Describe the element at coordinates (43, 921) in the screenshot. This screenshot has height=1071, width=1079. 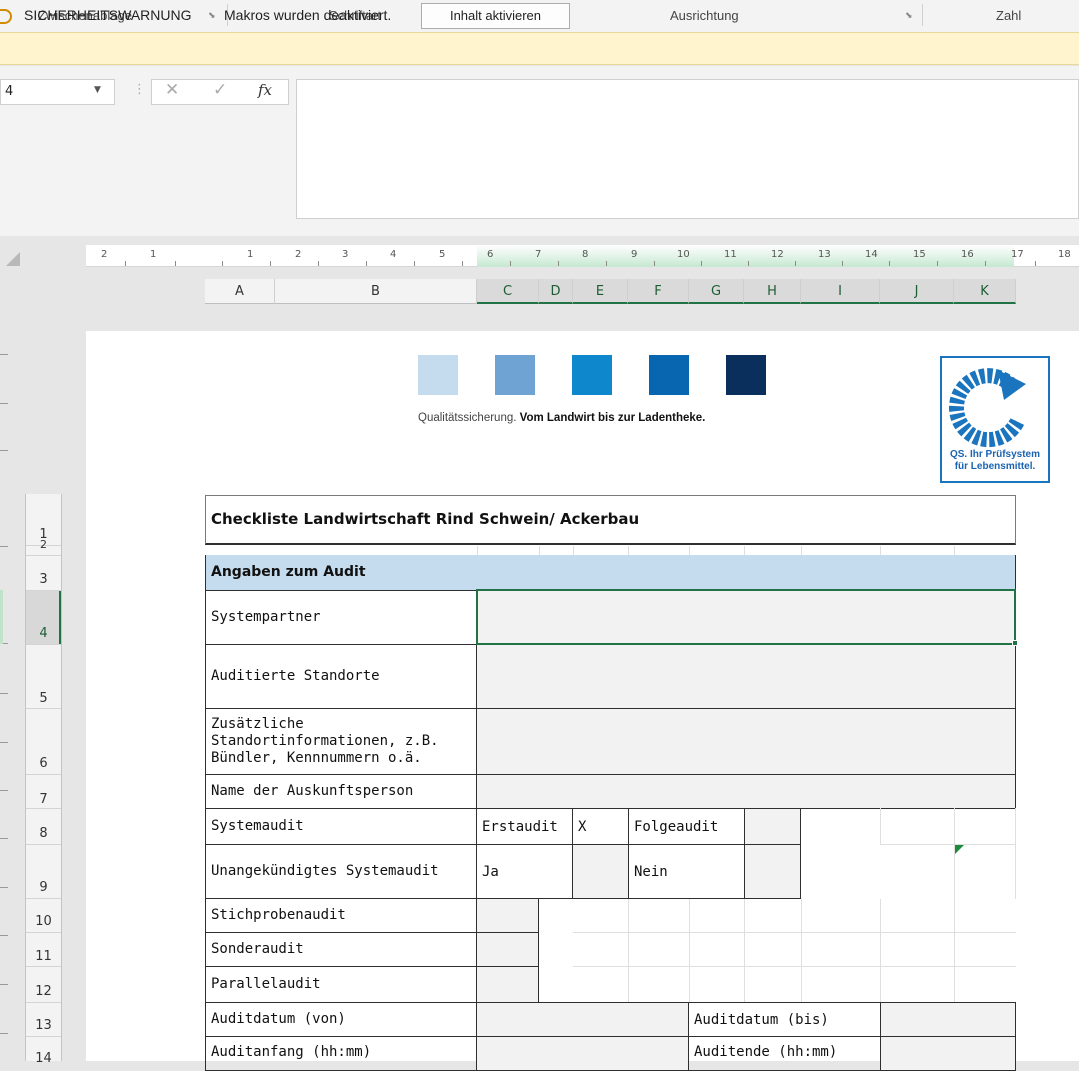
I see `row-header-10: 10` at that location.